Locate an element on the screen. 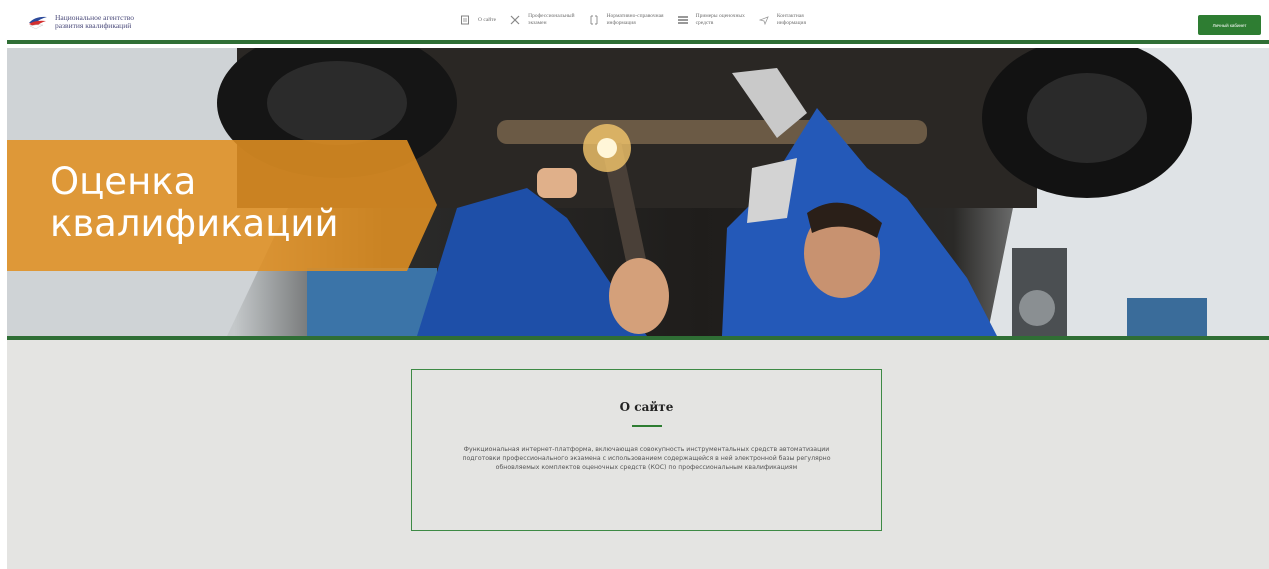 This screenshot has height=569, width=1269. personal-cabinet-button: Личный кабинет is located at coordinates (1229, 25).